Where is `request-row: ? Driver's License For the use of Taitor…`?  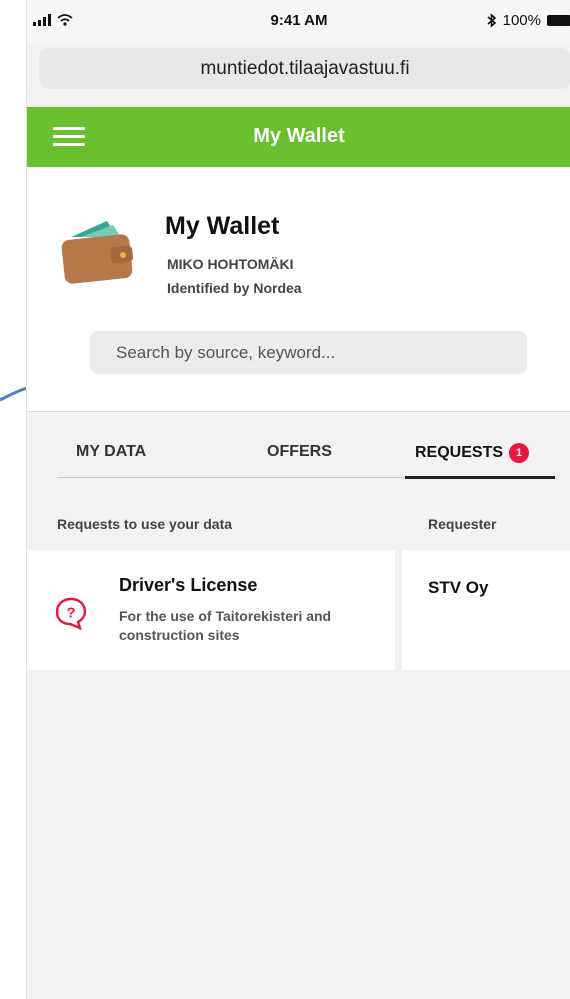
request-row: ? Driver's License For the use of Taitor… is located at coordinates (211, 610).